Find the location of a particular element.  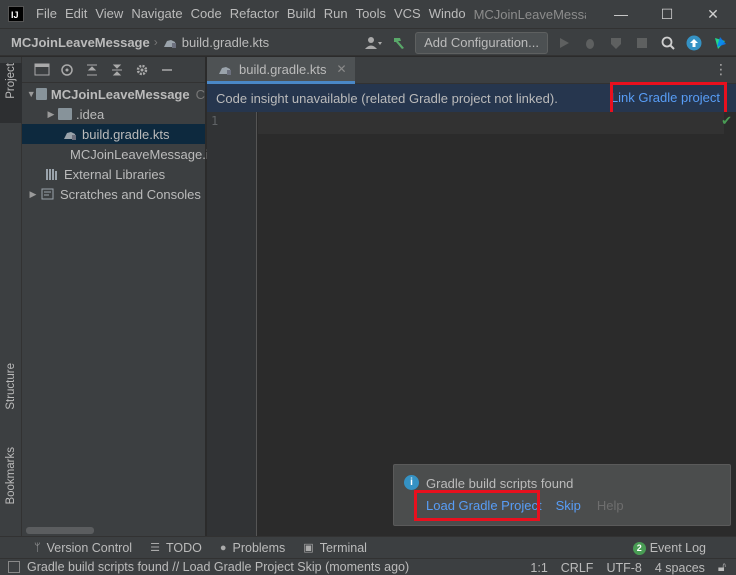

menu-navigate: Navigate is located at coordinates (156, 14).